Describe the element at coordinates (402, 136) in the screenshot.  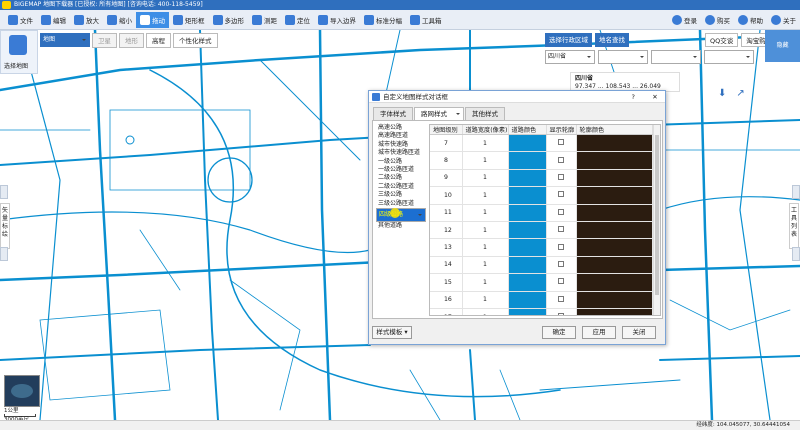
I see `road-type-item: 高速路匝道` at that location.